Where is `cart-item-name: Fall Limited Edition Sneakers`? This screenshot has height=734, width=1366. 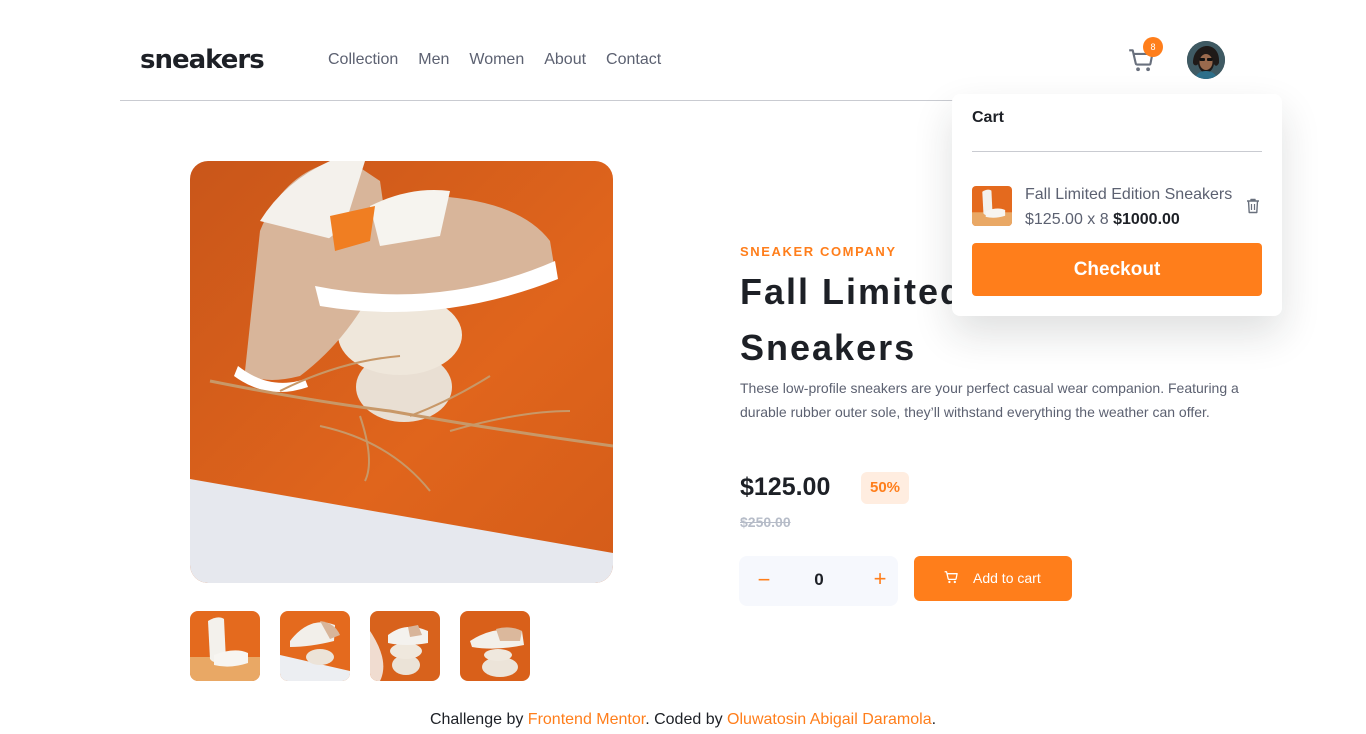
cart-item-name: Fall Limited Edition Sneakers is located at coordinates (1129, 194).